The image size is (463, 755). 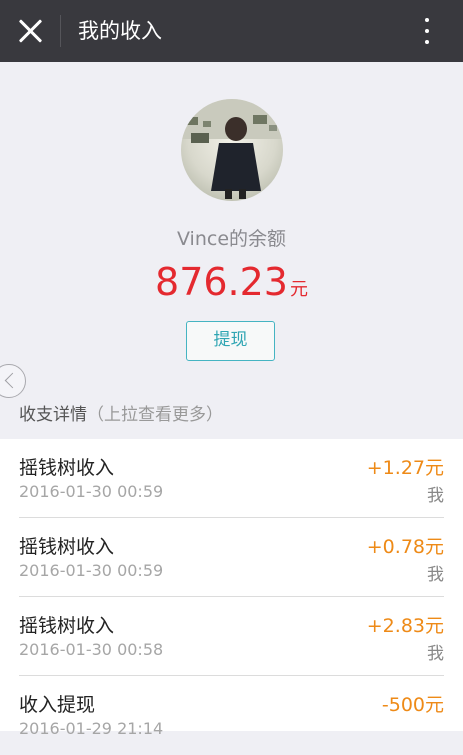 I want to click on more-vertical-icon, so click(x=427, y=31).